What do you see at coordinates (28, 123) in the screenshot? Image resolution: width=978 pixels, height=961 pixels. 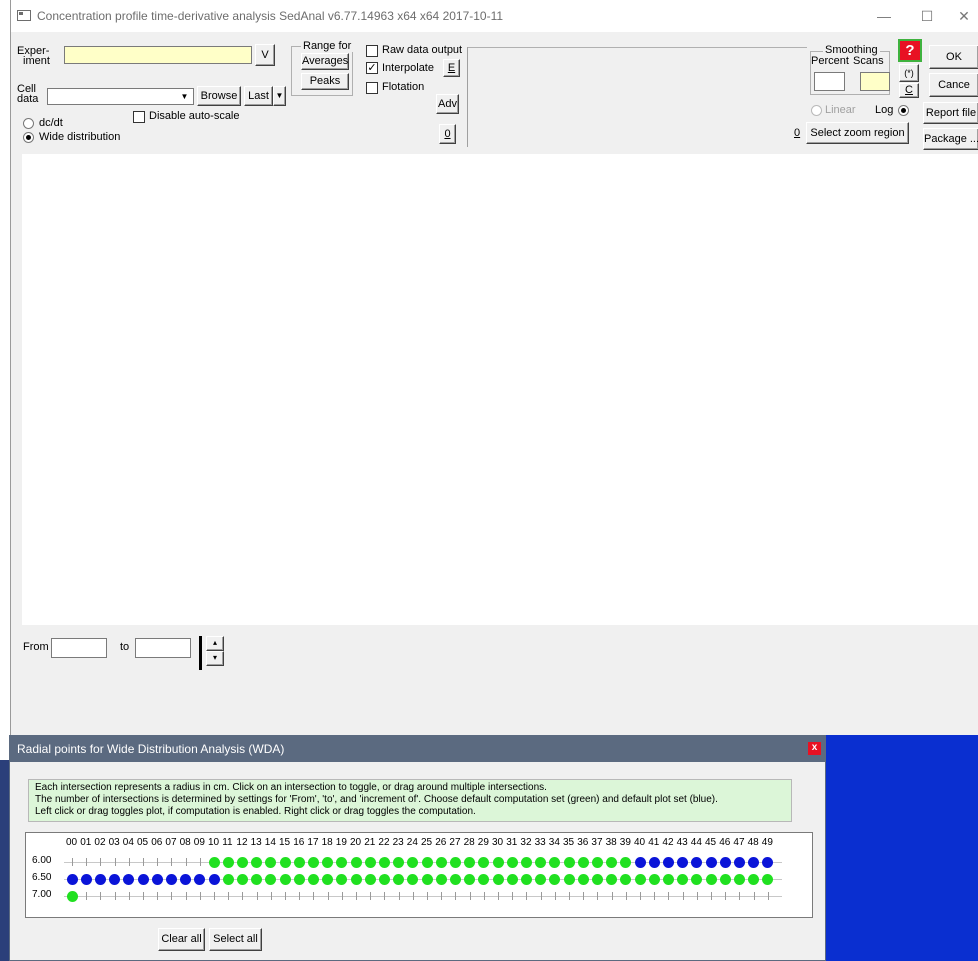 I see `dcdt-radio` at bounding box center [28, 123].